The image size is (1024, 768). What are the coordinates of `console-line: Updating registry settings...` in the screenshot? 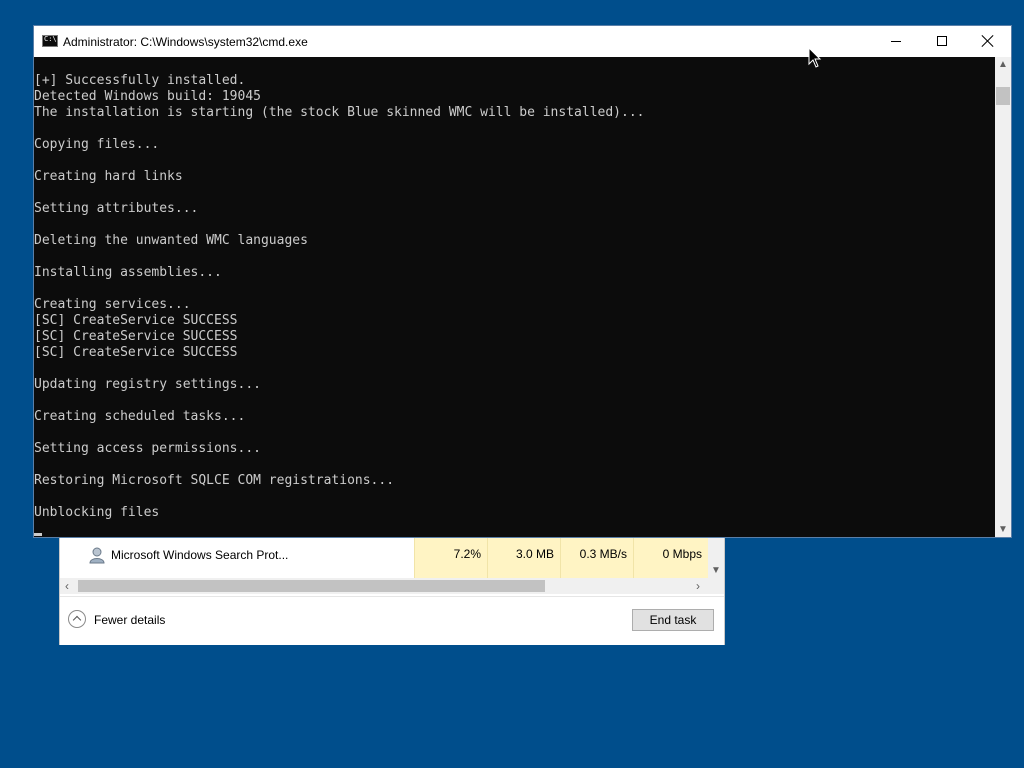 It's located at (147, 384).